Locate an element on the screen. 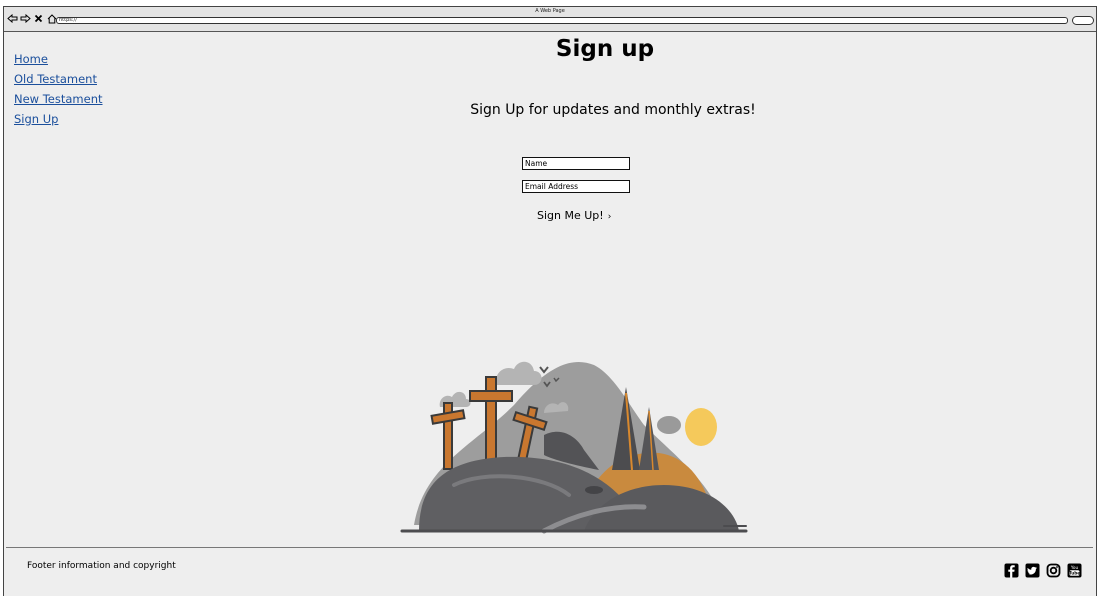  instagram-icon is located at coordinates (1053, 570).